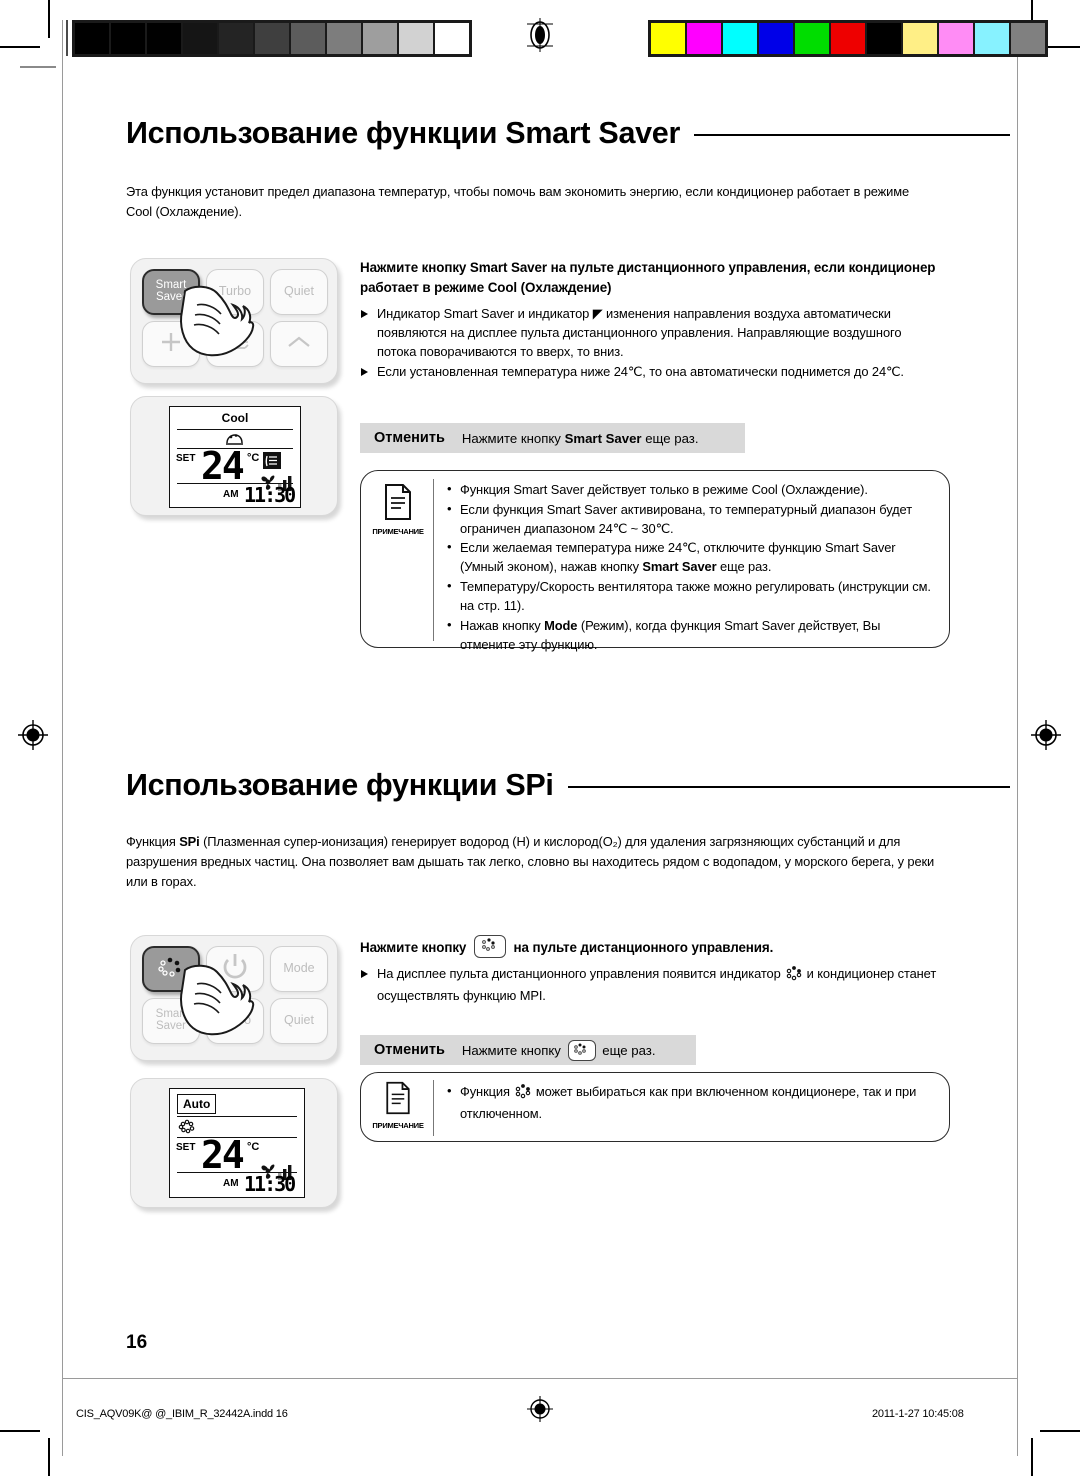  Describe the element at coordinates (413, 947) in the screenshot. I see `instruction-title-pre: Нажмите кнопку` at that location.